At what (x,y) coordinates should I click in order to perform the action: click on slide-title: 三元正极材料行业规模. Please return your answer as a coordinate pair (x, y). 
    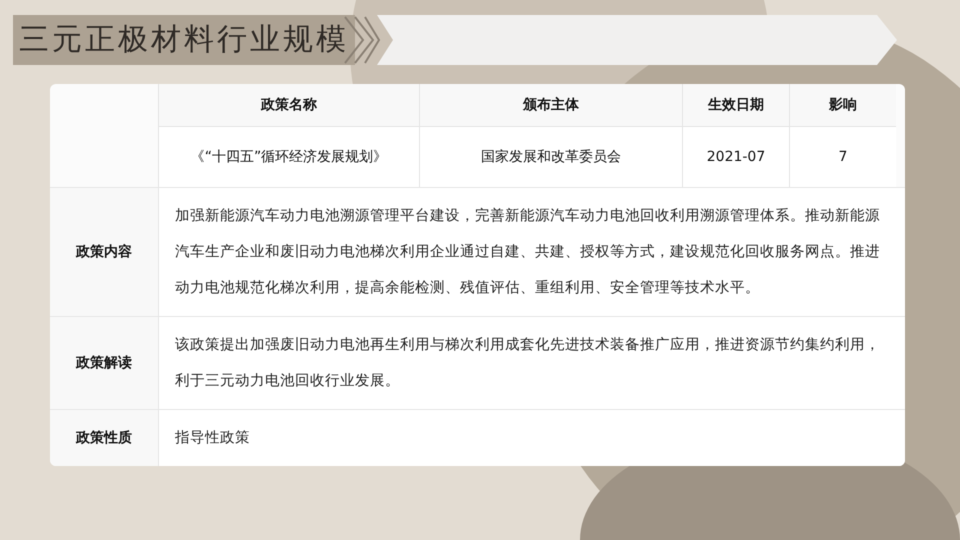
    Looking at the image, I should click on (184, 40).